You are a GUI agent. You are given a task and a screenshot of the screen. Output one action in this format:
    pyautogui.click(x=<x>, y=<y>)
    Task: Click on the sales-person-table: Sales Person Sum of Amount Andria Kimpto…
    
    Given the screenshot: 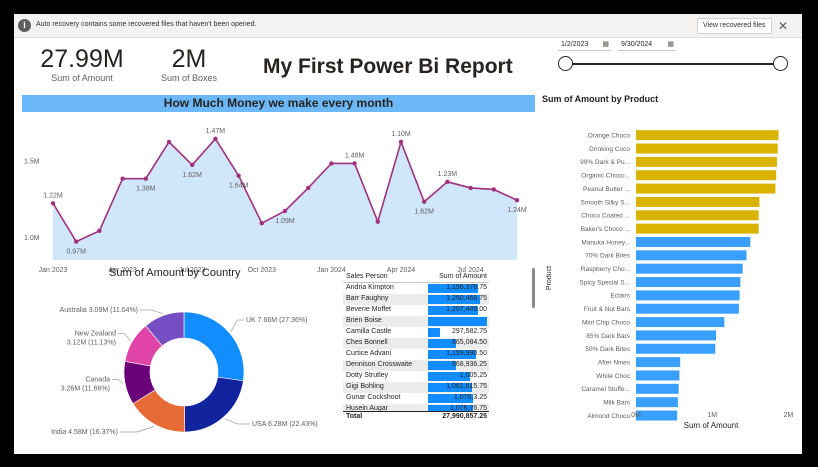 What is the action you would take?
    pyautogui.click(x=416, y=346)
    